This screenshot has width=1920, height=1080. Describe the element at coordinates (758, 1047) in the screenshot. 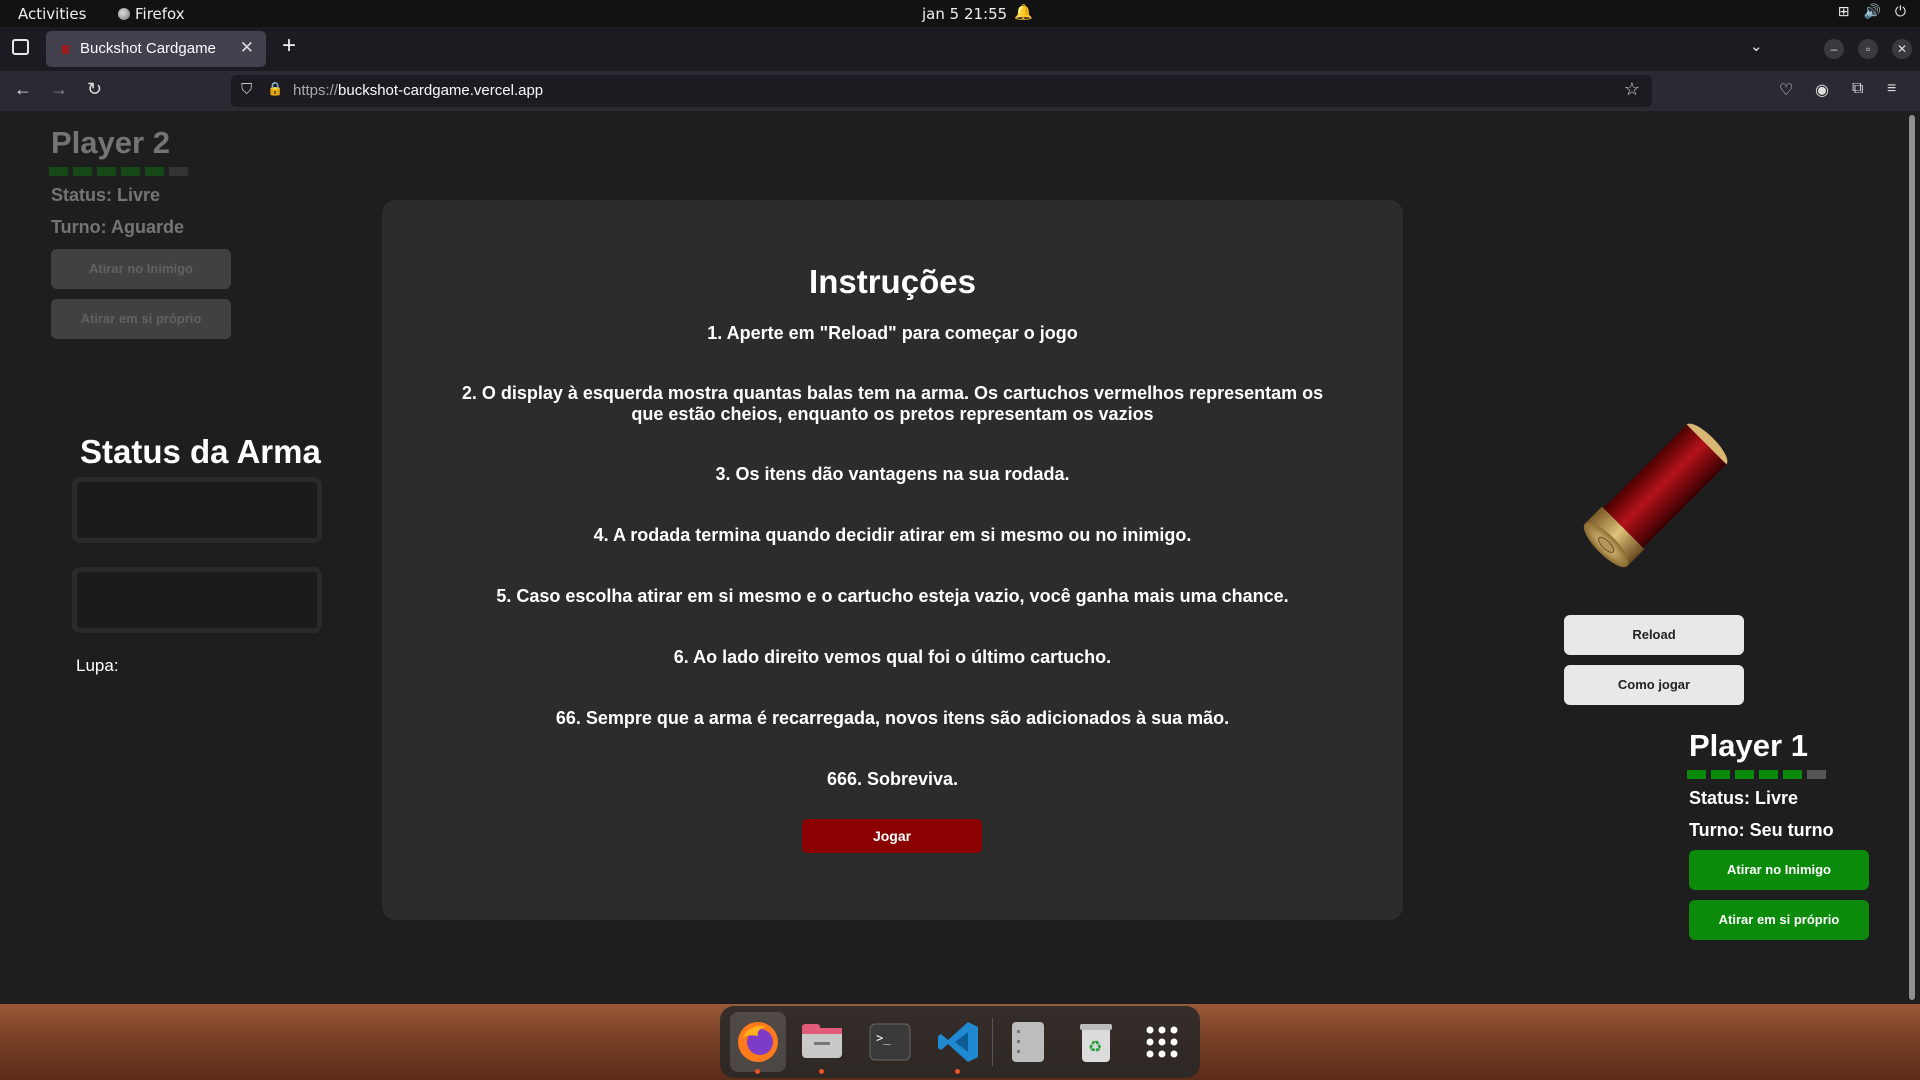

I see `firefox-icon` at that location.